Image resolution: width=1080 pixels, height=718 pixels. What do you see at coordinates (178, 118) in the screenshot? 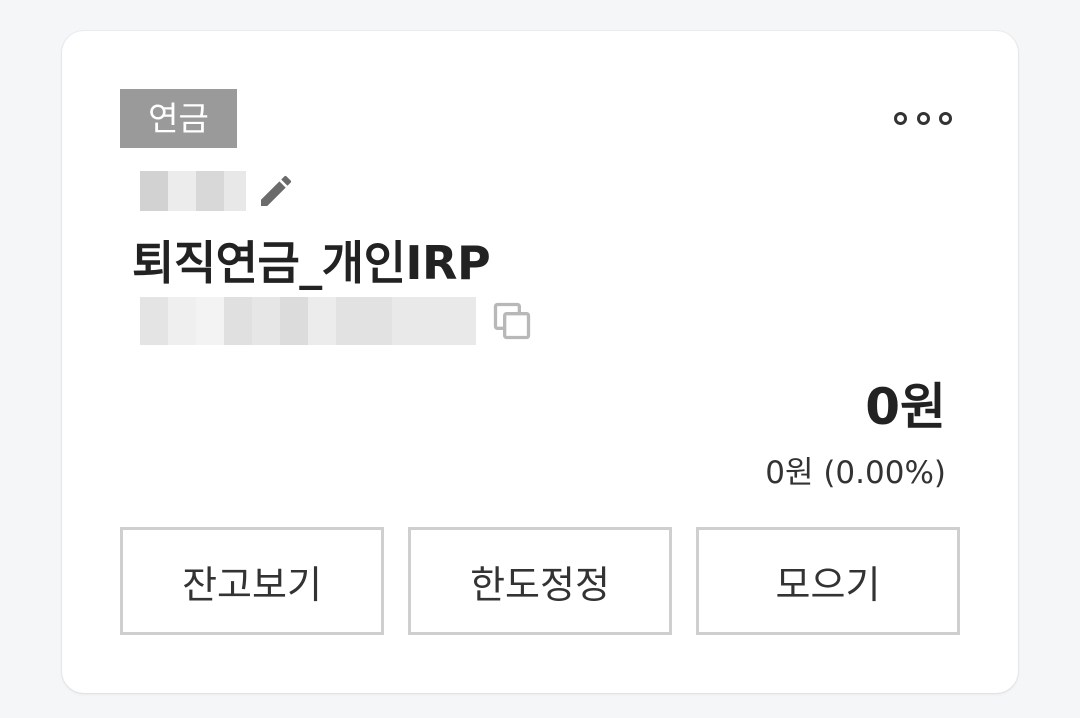
I see `account-type-badge: 연금` at bounding box center [178, 118].